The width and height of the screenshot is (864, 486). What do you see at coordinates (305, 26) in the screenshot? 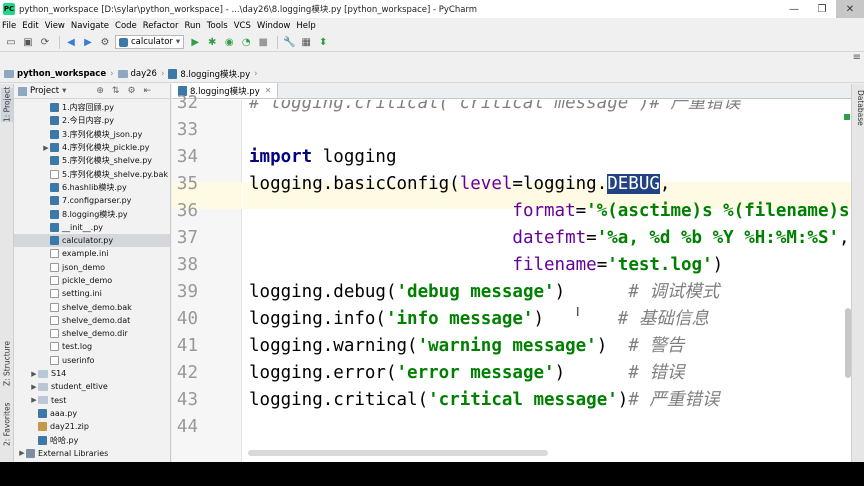
I see `menu-help: Help` at bounding box center [305, 26].